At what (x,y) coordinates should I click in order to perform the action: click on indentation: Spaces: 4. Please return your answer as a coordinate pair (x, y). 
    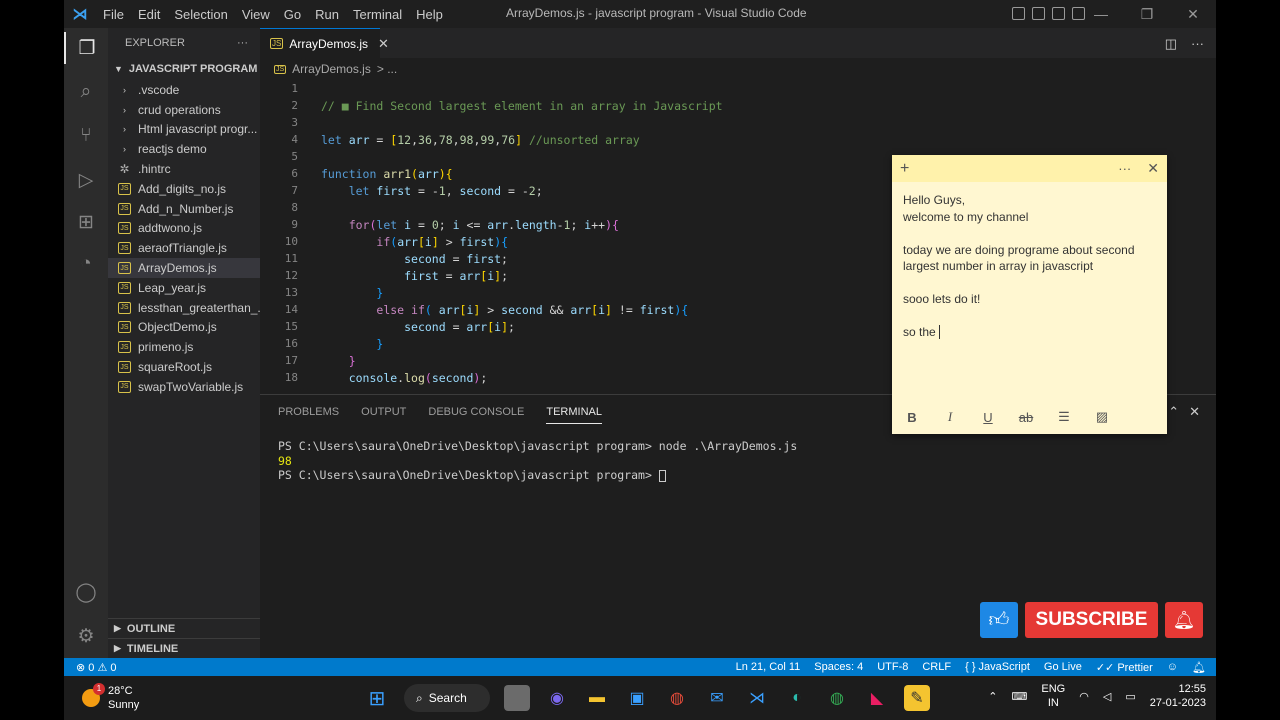
    Looking at the image, I should click on (838, 667).